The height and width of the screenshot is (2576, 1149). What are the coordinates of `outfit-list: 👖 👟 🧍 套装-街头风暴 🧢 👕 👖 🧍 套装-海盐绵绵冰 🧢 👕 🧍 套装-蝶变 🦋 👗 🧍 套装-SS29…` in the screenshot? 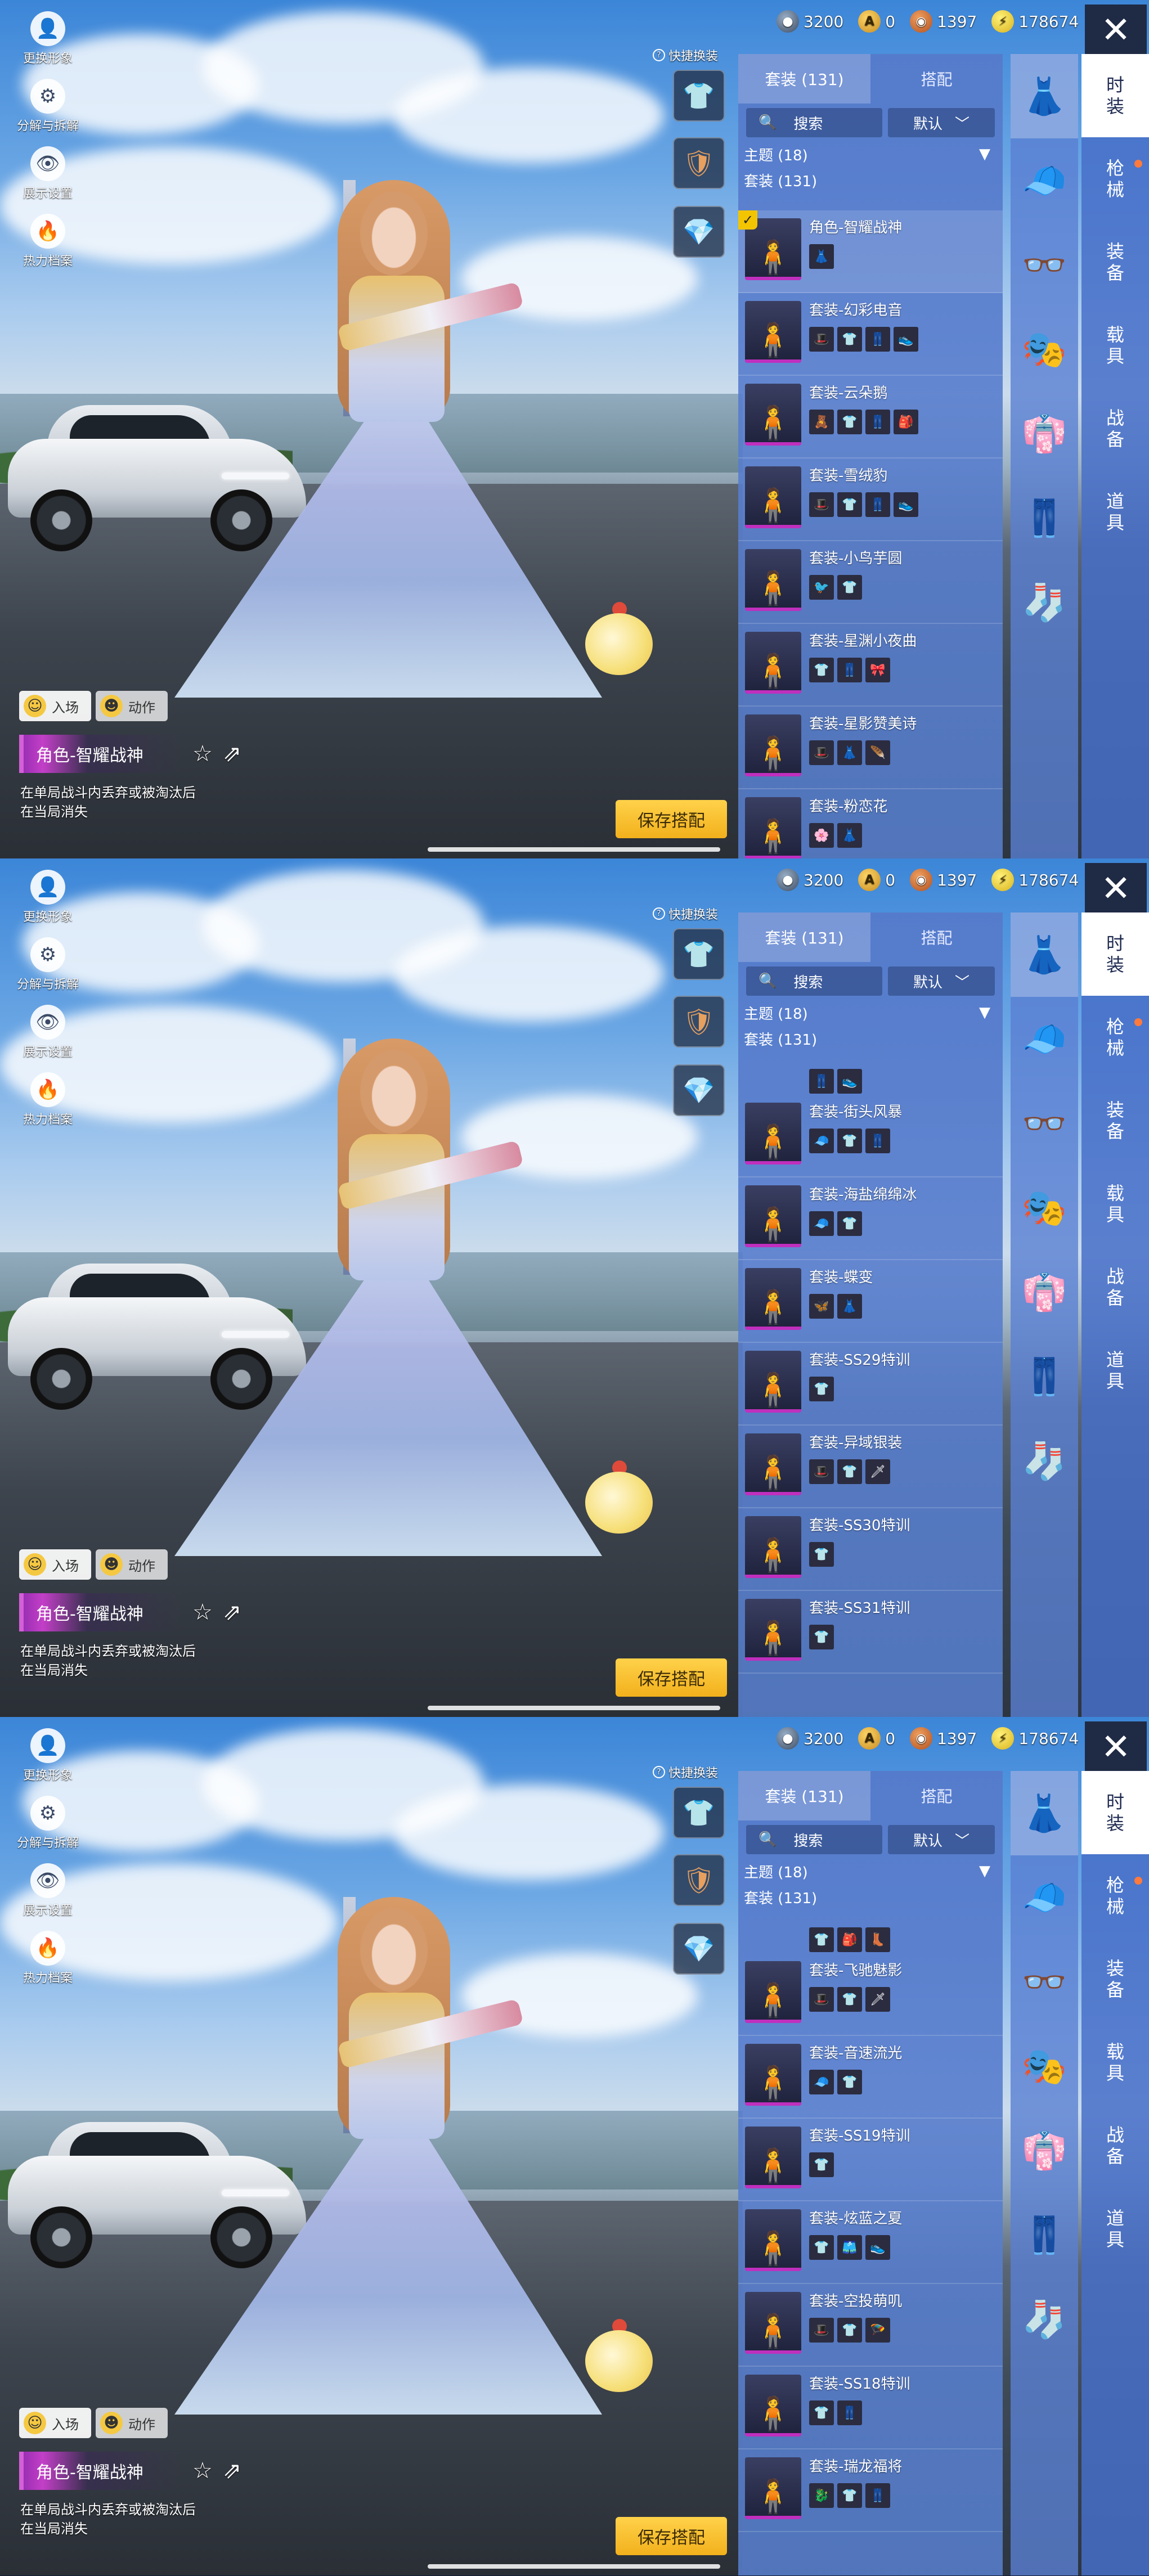 It's located at (870, 1393).